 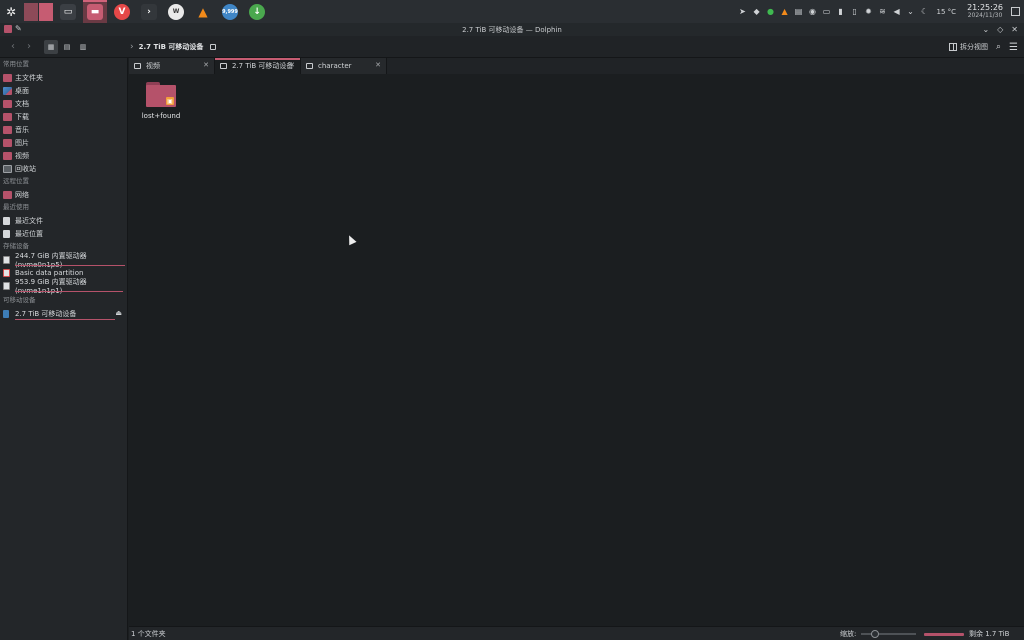 What do you see at coordinates (968, 47) in the screenshot?
I see `split-view-button: 拆分视图` at bounding box center [968, 47].